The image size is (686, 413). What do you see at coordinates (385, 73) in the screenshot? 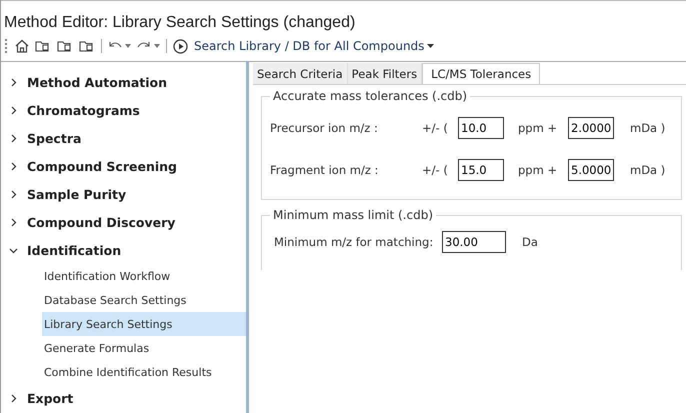
I see `tab: Peak Filters` at bounding box center [385, 73].